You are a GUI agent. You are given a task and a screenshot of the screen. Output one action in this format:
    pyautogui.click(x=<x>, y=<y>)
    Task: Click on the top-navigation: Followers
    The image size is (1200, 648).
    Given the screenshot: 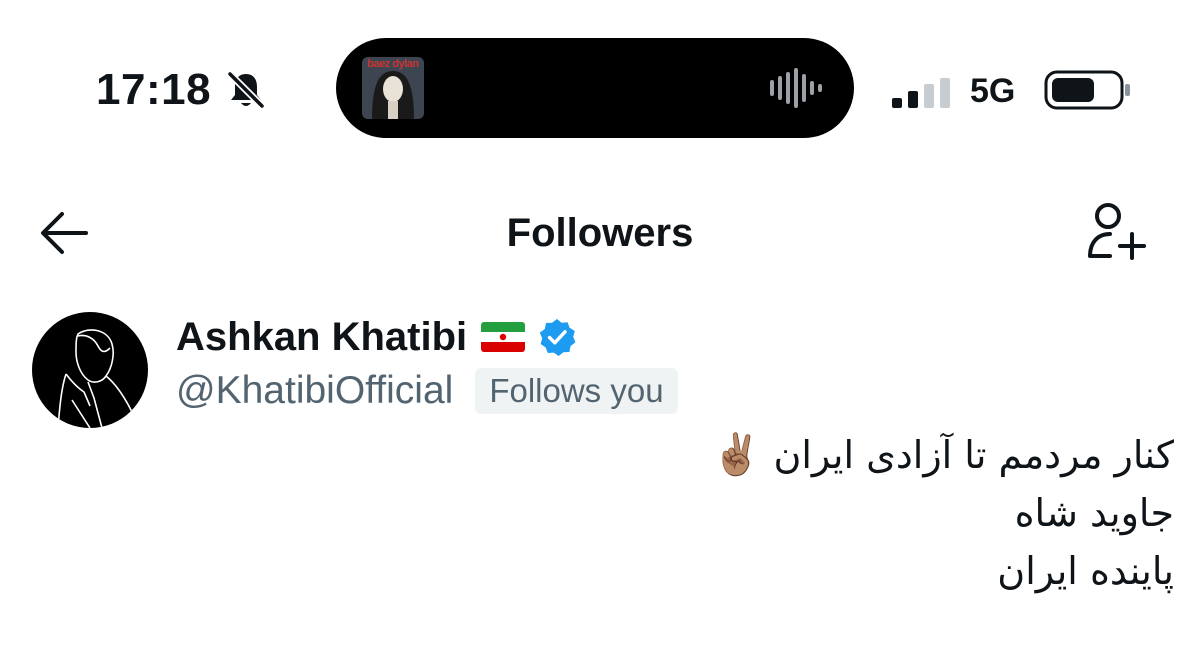 What is the action you would take?
    pyautogui.click(x=600, y=235)
    